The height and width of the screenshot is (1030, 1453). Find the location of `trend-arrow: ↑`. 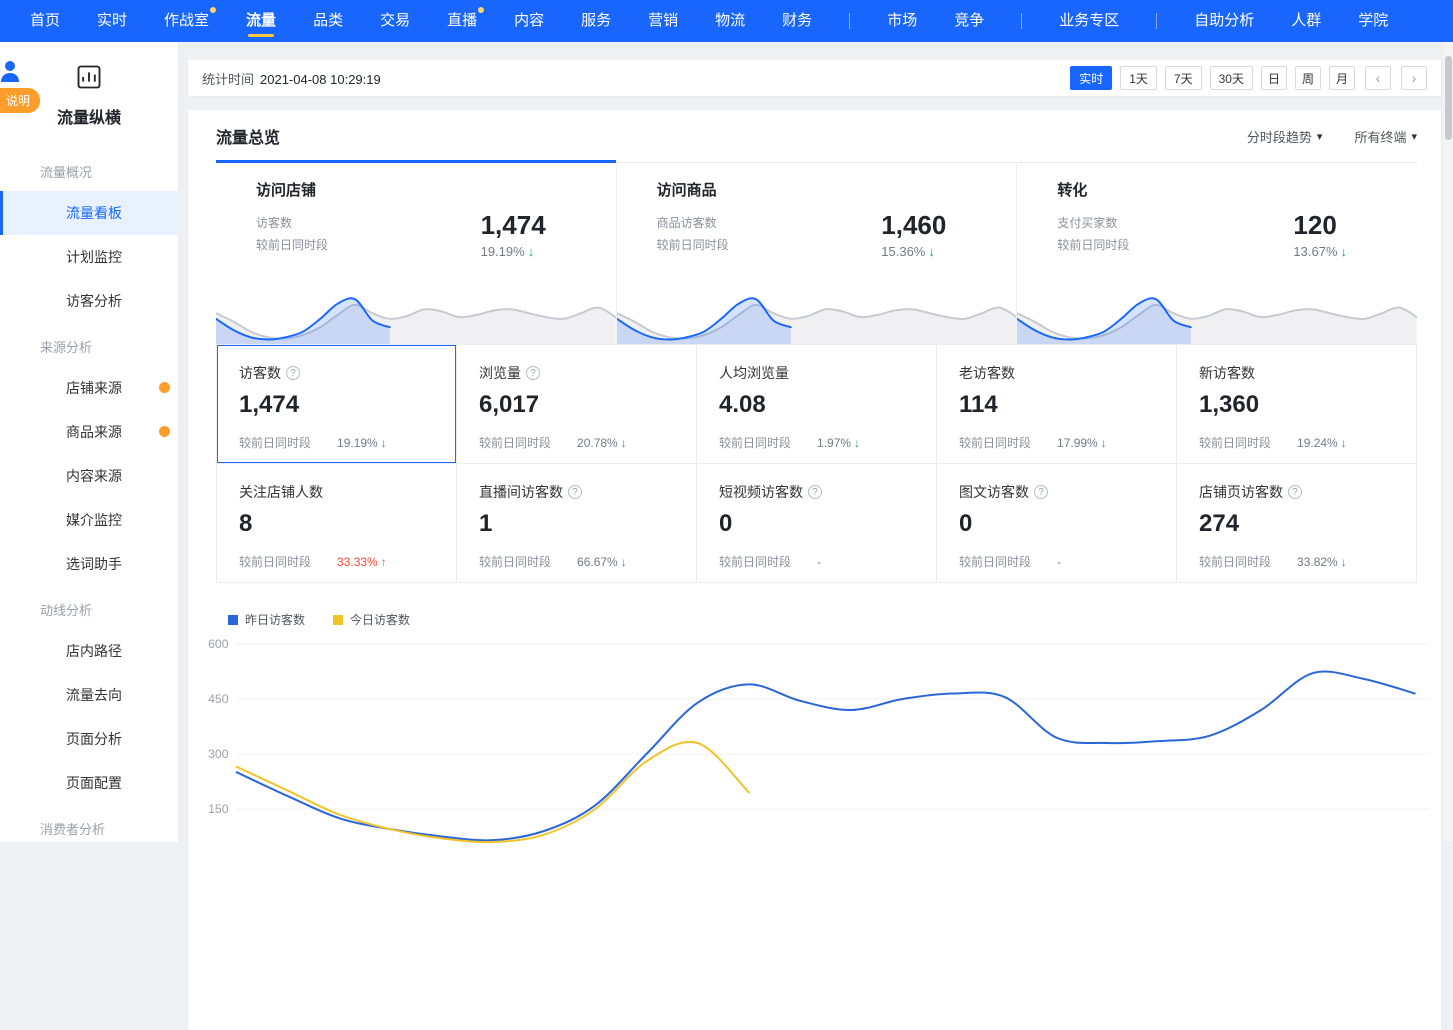

trend-arrow: ↑ is located at coordinates (384, 562).